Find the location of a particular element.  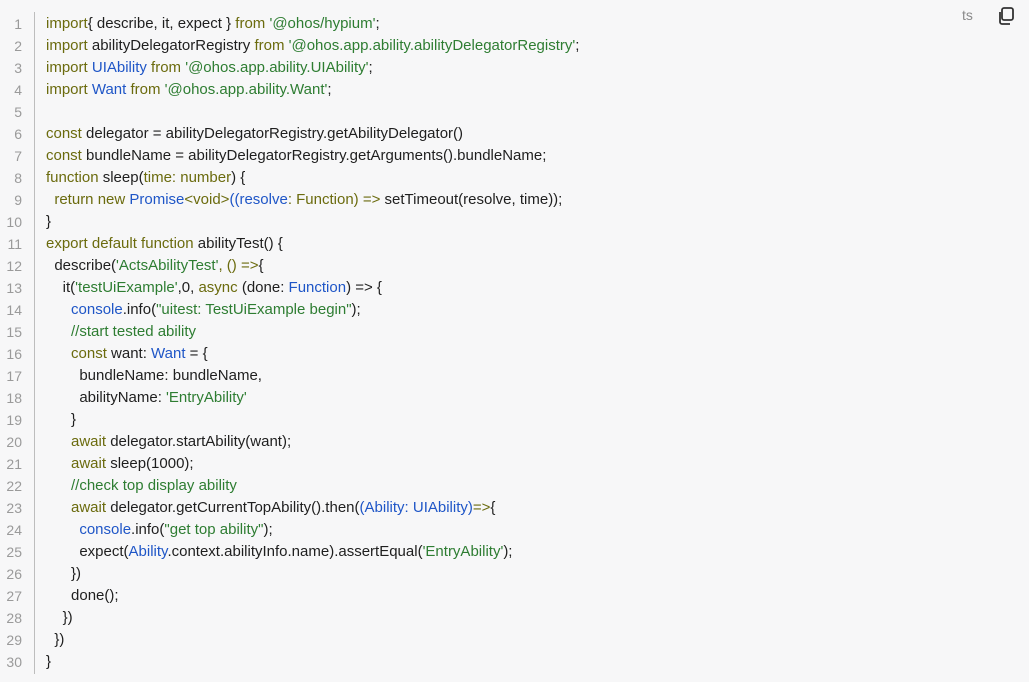

line-number: 15 is located at coordinates (14, 332).